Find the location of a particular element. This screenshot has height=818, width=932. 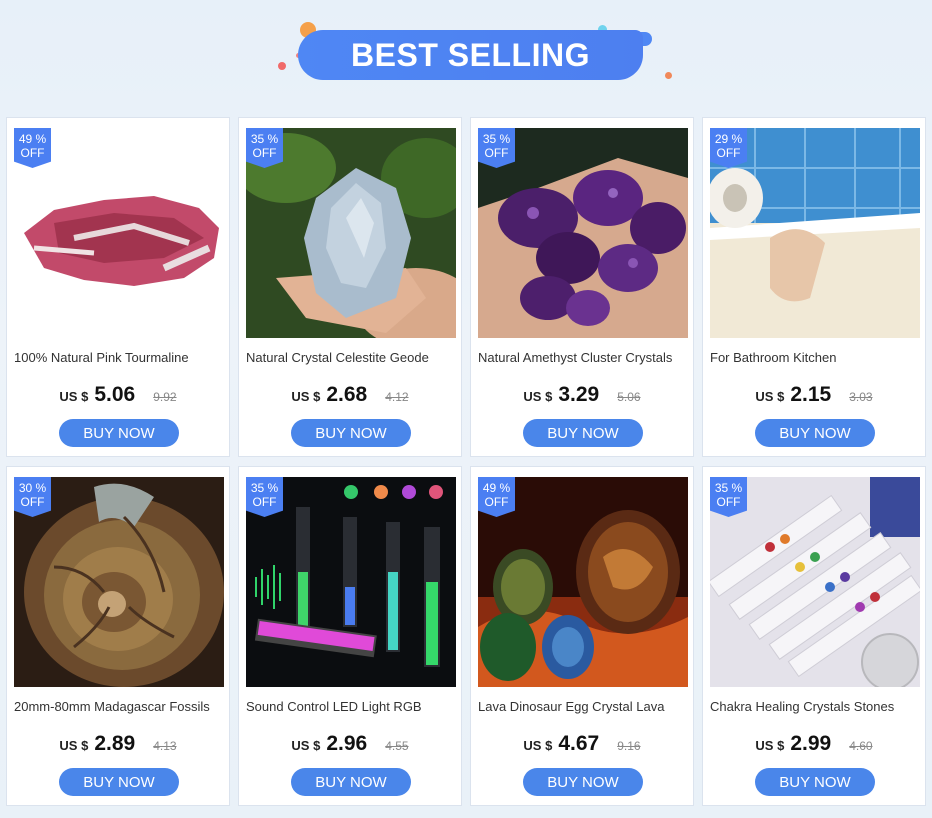

discount-badge: 30 % OFF is located at coordinates (32, 497).